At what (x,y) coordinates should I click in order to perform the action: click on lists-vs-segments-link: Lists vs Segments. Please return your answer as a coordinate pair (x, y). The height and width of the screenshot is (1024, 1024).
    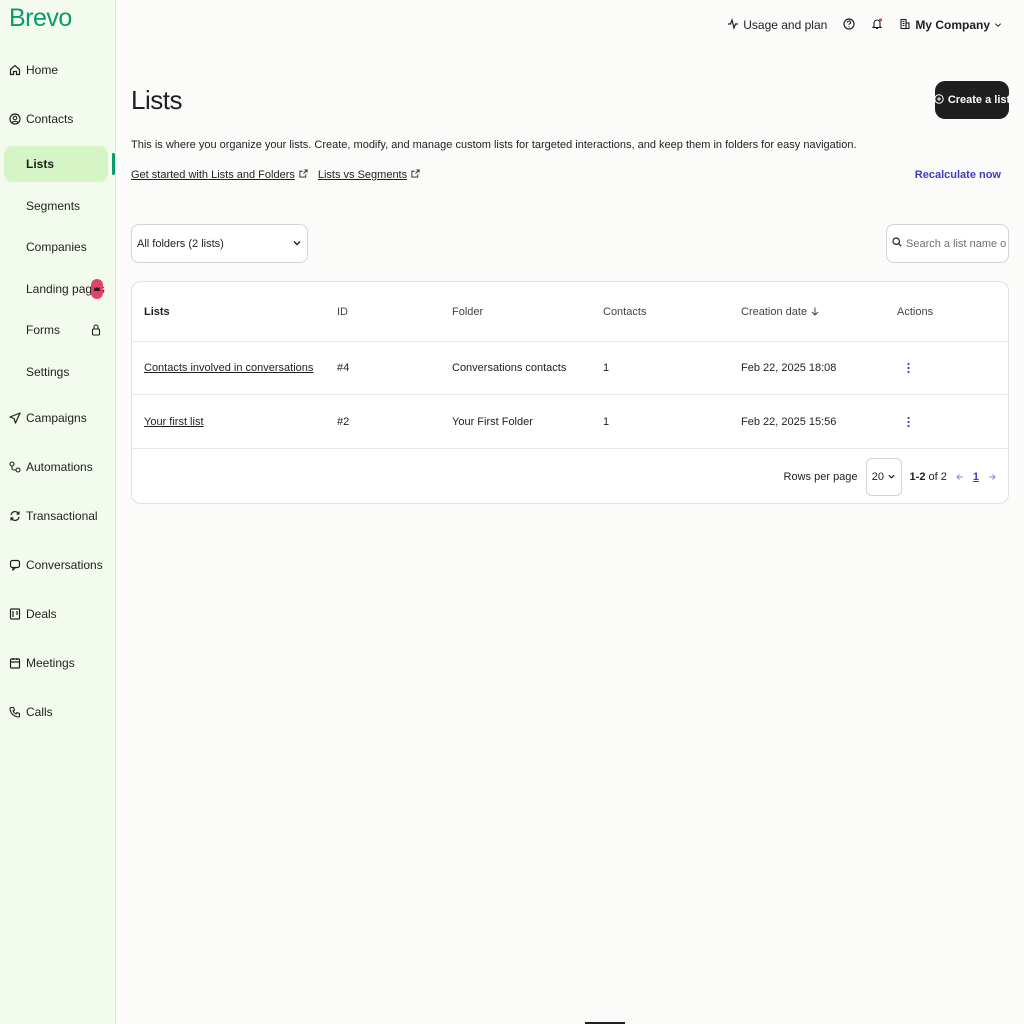
    Looking at the image, I should click on (369, 175).